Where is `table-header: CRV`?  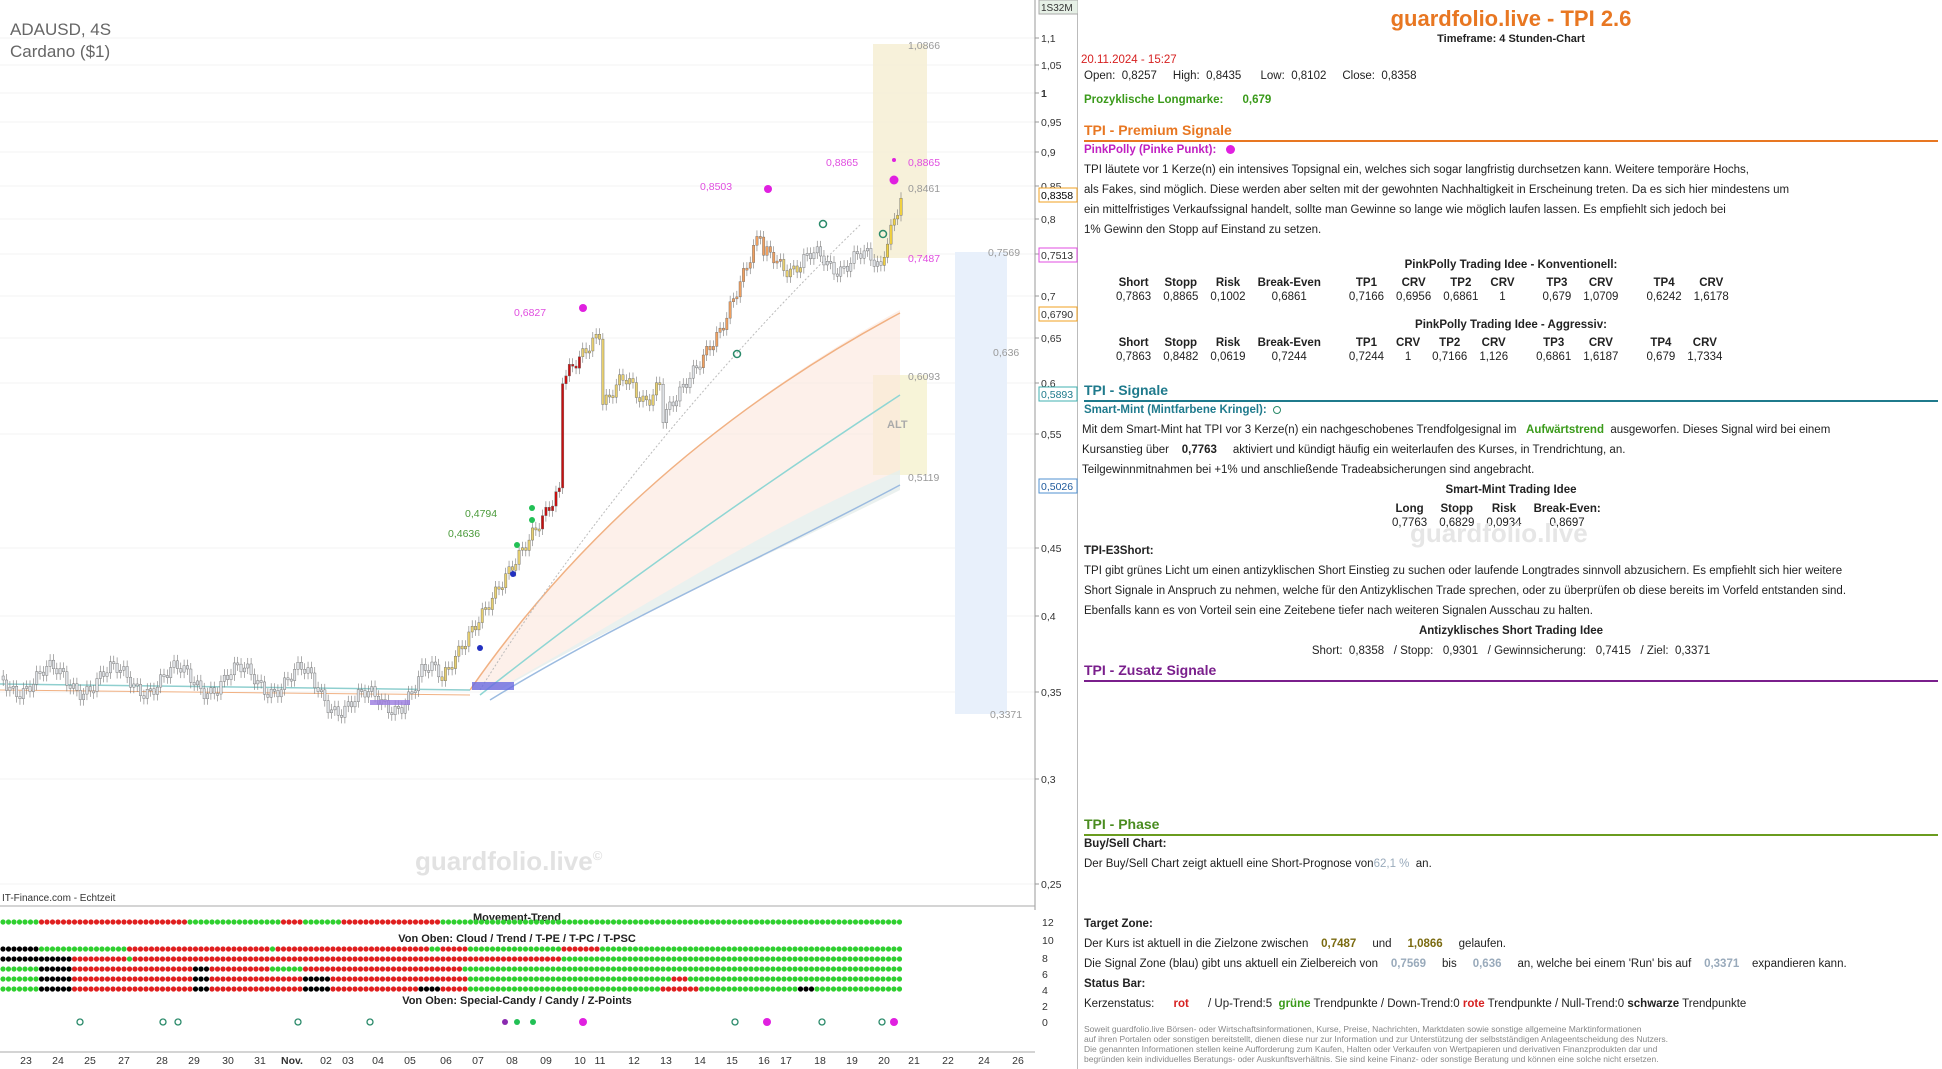 table-header: CRV is located at coordinates (1502, 283).